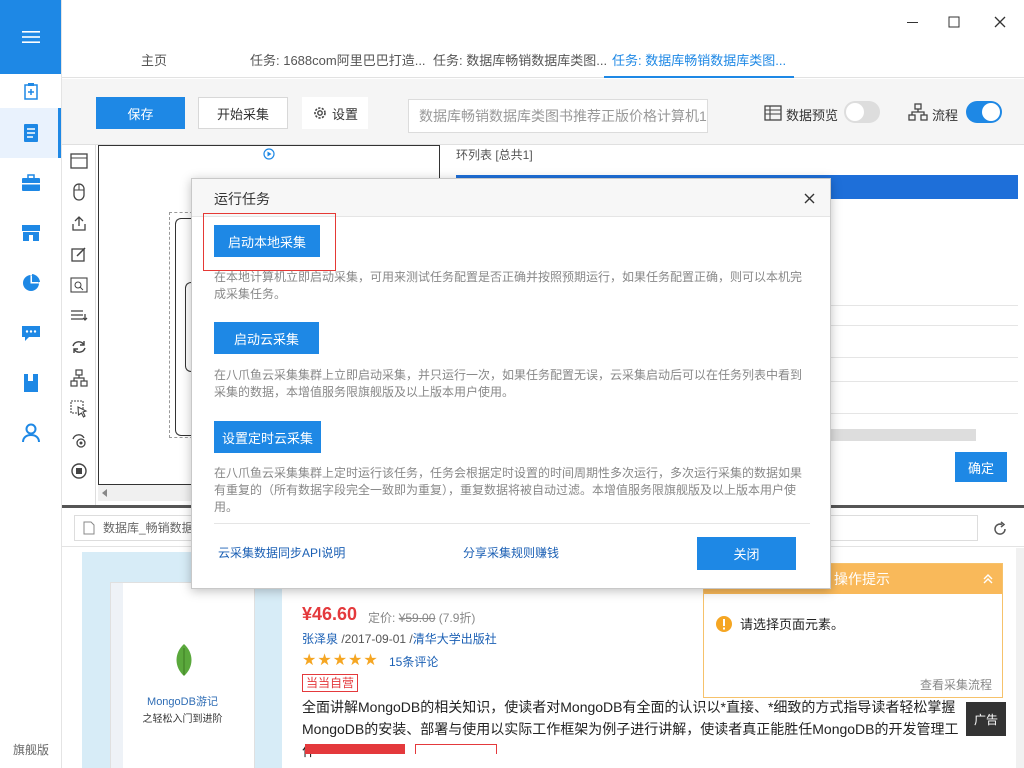 The width and height of the screenshot is (1024, 768). I want to click on user-icon, so click(30, 433).